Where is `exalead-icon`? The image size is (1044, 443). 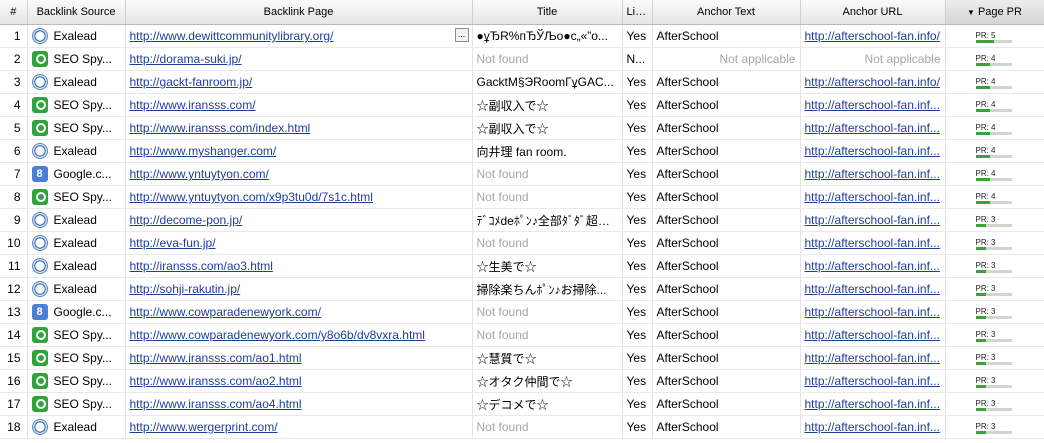
exalead-icon is located at coordinates (39, 266).